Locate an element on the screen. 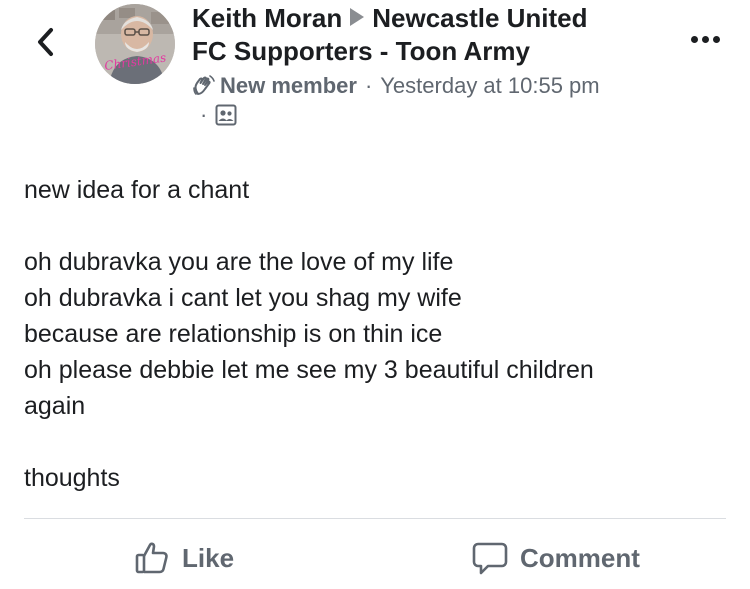 Image resolution: width=750 pixels, height=589 pixels. group-name-line2: FC Supporters - Toon Army is located at coordinates (432, 51).